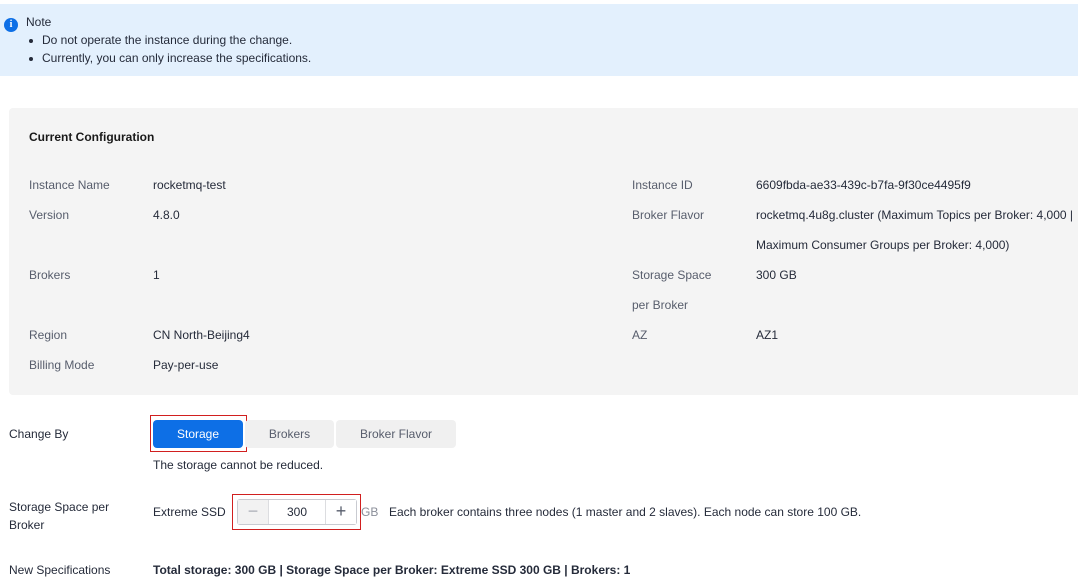 The height and width of the screenshot is (585, 1078). I want to click on brokers-value: 1, so click(156, 275).